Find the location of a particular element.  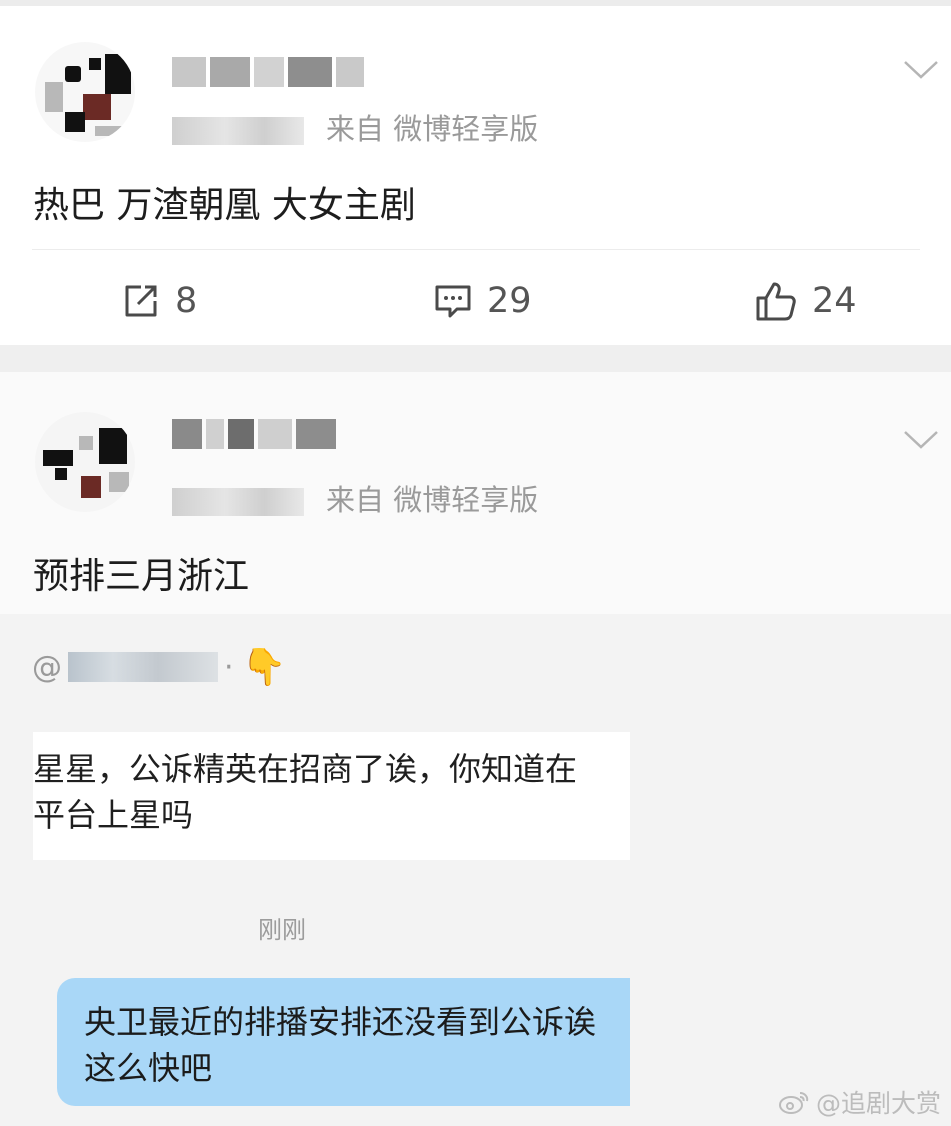

weibo-logo-icon is located at coordinates (793, 1103).